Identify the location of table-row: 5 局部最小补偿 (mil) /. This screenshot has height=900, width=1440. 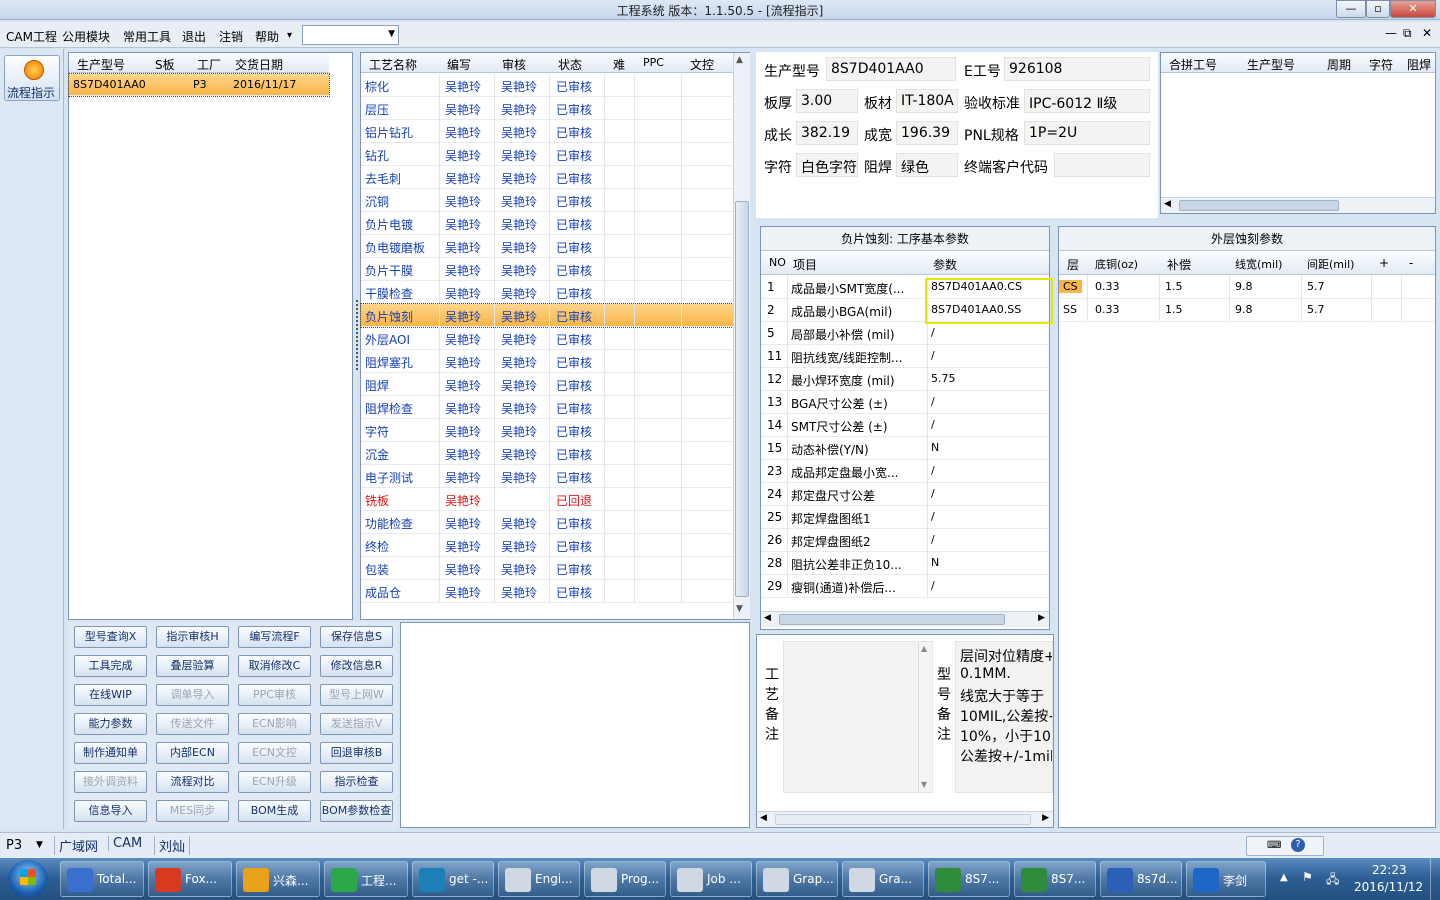
(905, 333).